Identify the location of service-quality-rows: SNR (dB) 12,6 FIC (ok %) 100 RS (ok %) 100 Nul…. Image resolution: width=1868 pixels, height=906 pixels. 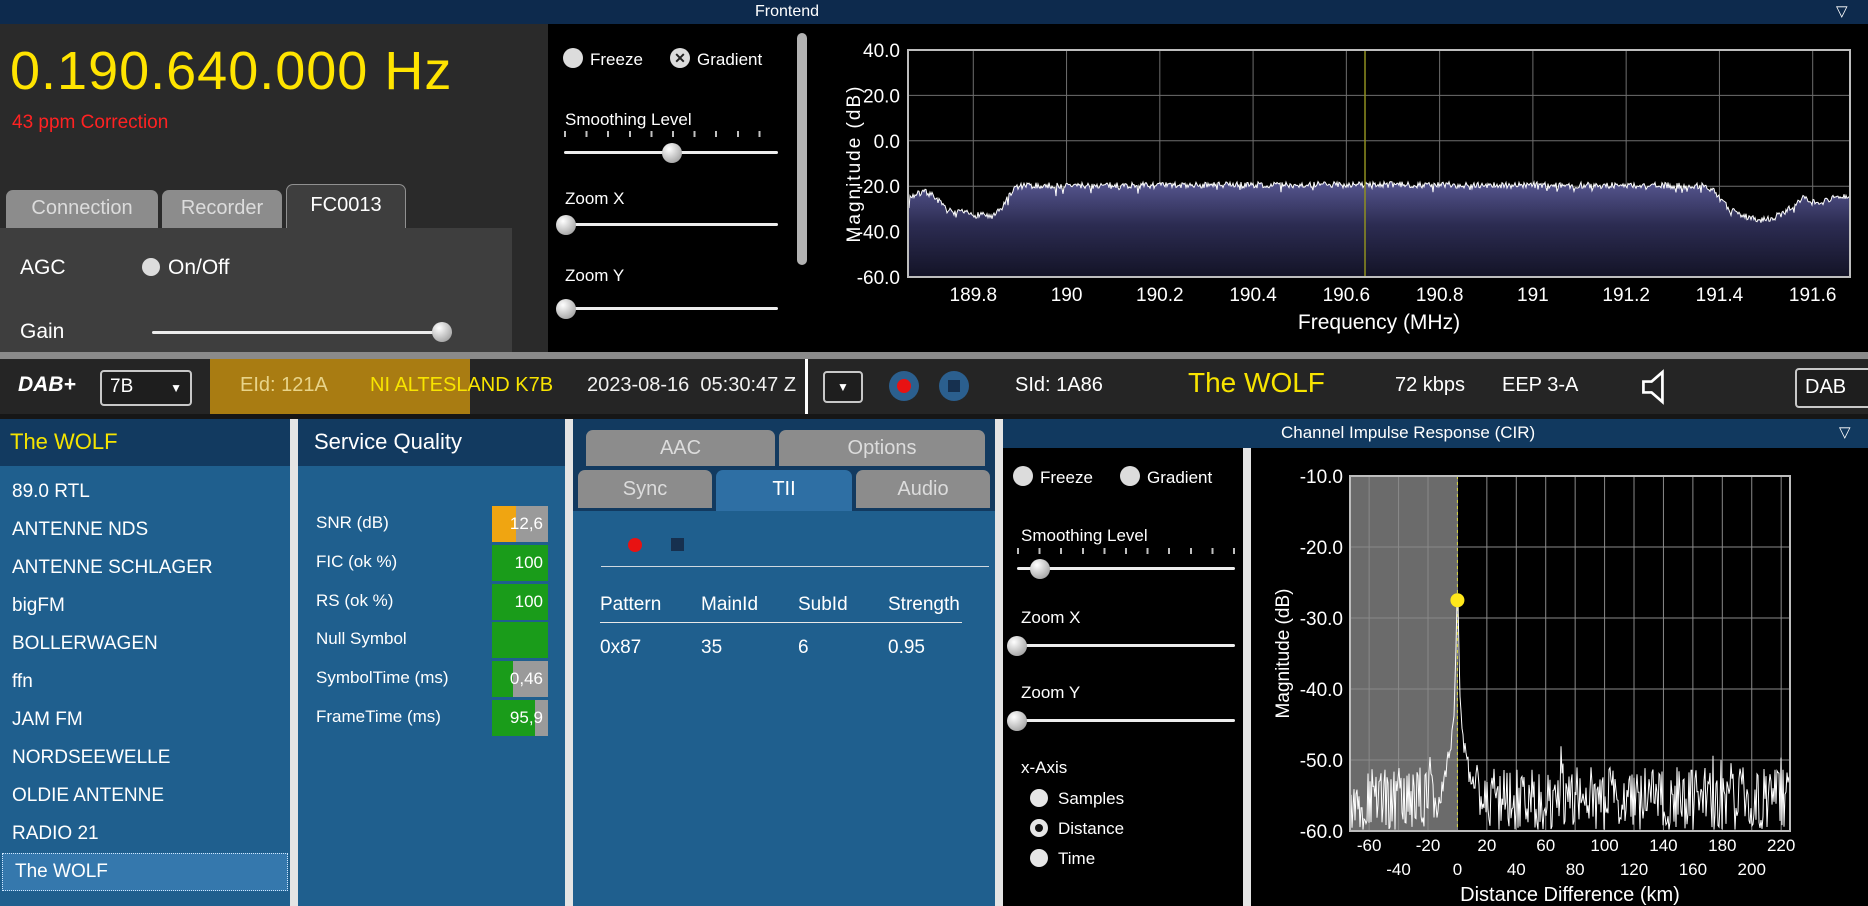
(431, 662).